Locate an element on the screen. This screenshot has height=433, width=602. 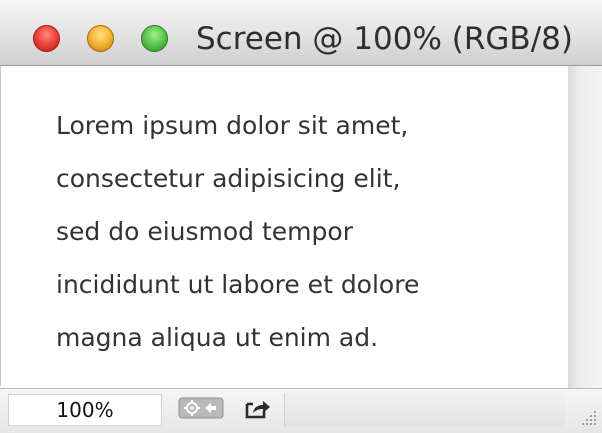
text-line: sed do eiusmod tempor is located at coordinates (204, 231).